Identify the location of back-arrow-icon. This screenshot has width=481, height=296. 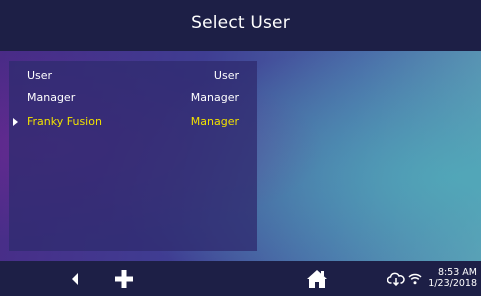
(75, 278).